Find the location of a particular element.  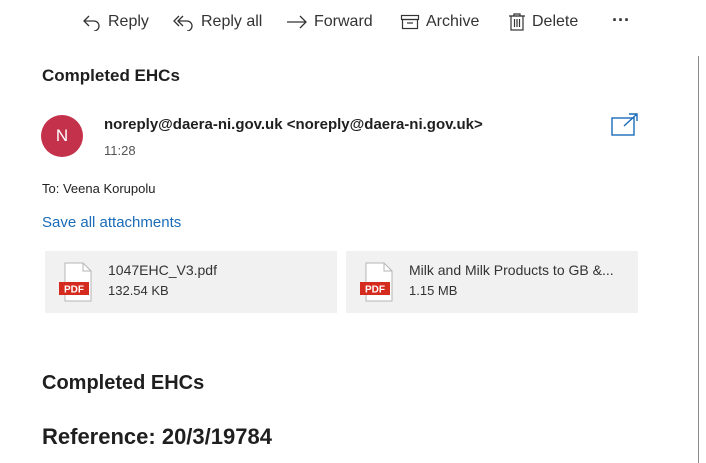

trash-icon is located at coordinates (517, 22).